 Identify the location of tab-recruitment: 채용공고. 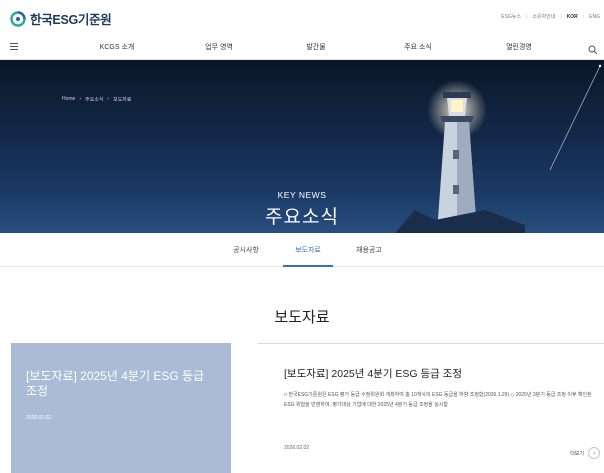
(369, 250).